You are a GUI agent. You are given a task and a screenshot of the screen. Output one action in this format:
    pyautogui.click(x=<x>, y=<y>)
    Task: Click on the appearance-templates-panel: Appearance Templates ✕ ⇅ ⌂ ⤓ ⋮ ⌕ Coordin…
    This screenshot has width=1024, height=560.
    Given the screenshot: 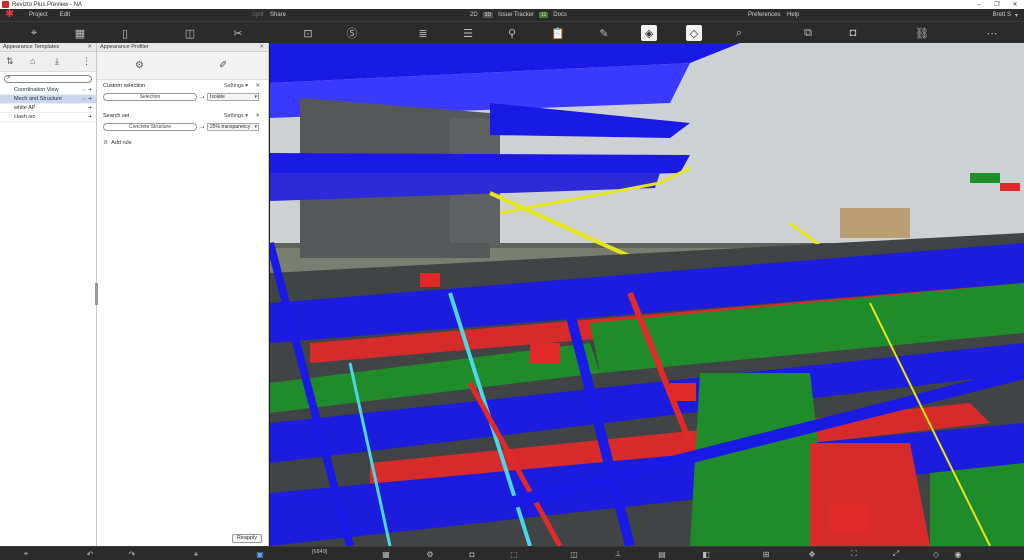 What is the action you would take?
    pyautogui.click(x=48, y=294)
    